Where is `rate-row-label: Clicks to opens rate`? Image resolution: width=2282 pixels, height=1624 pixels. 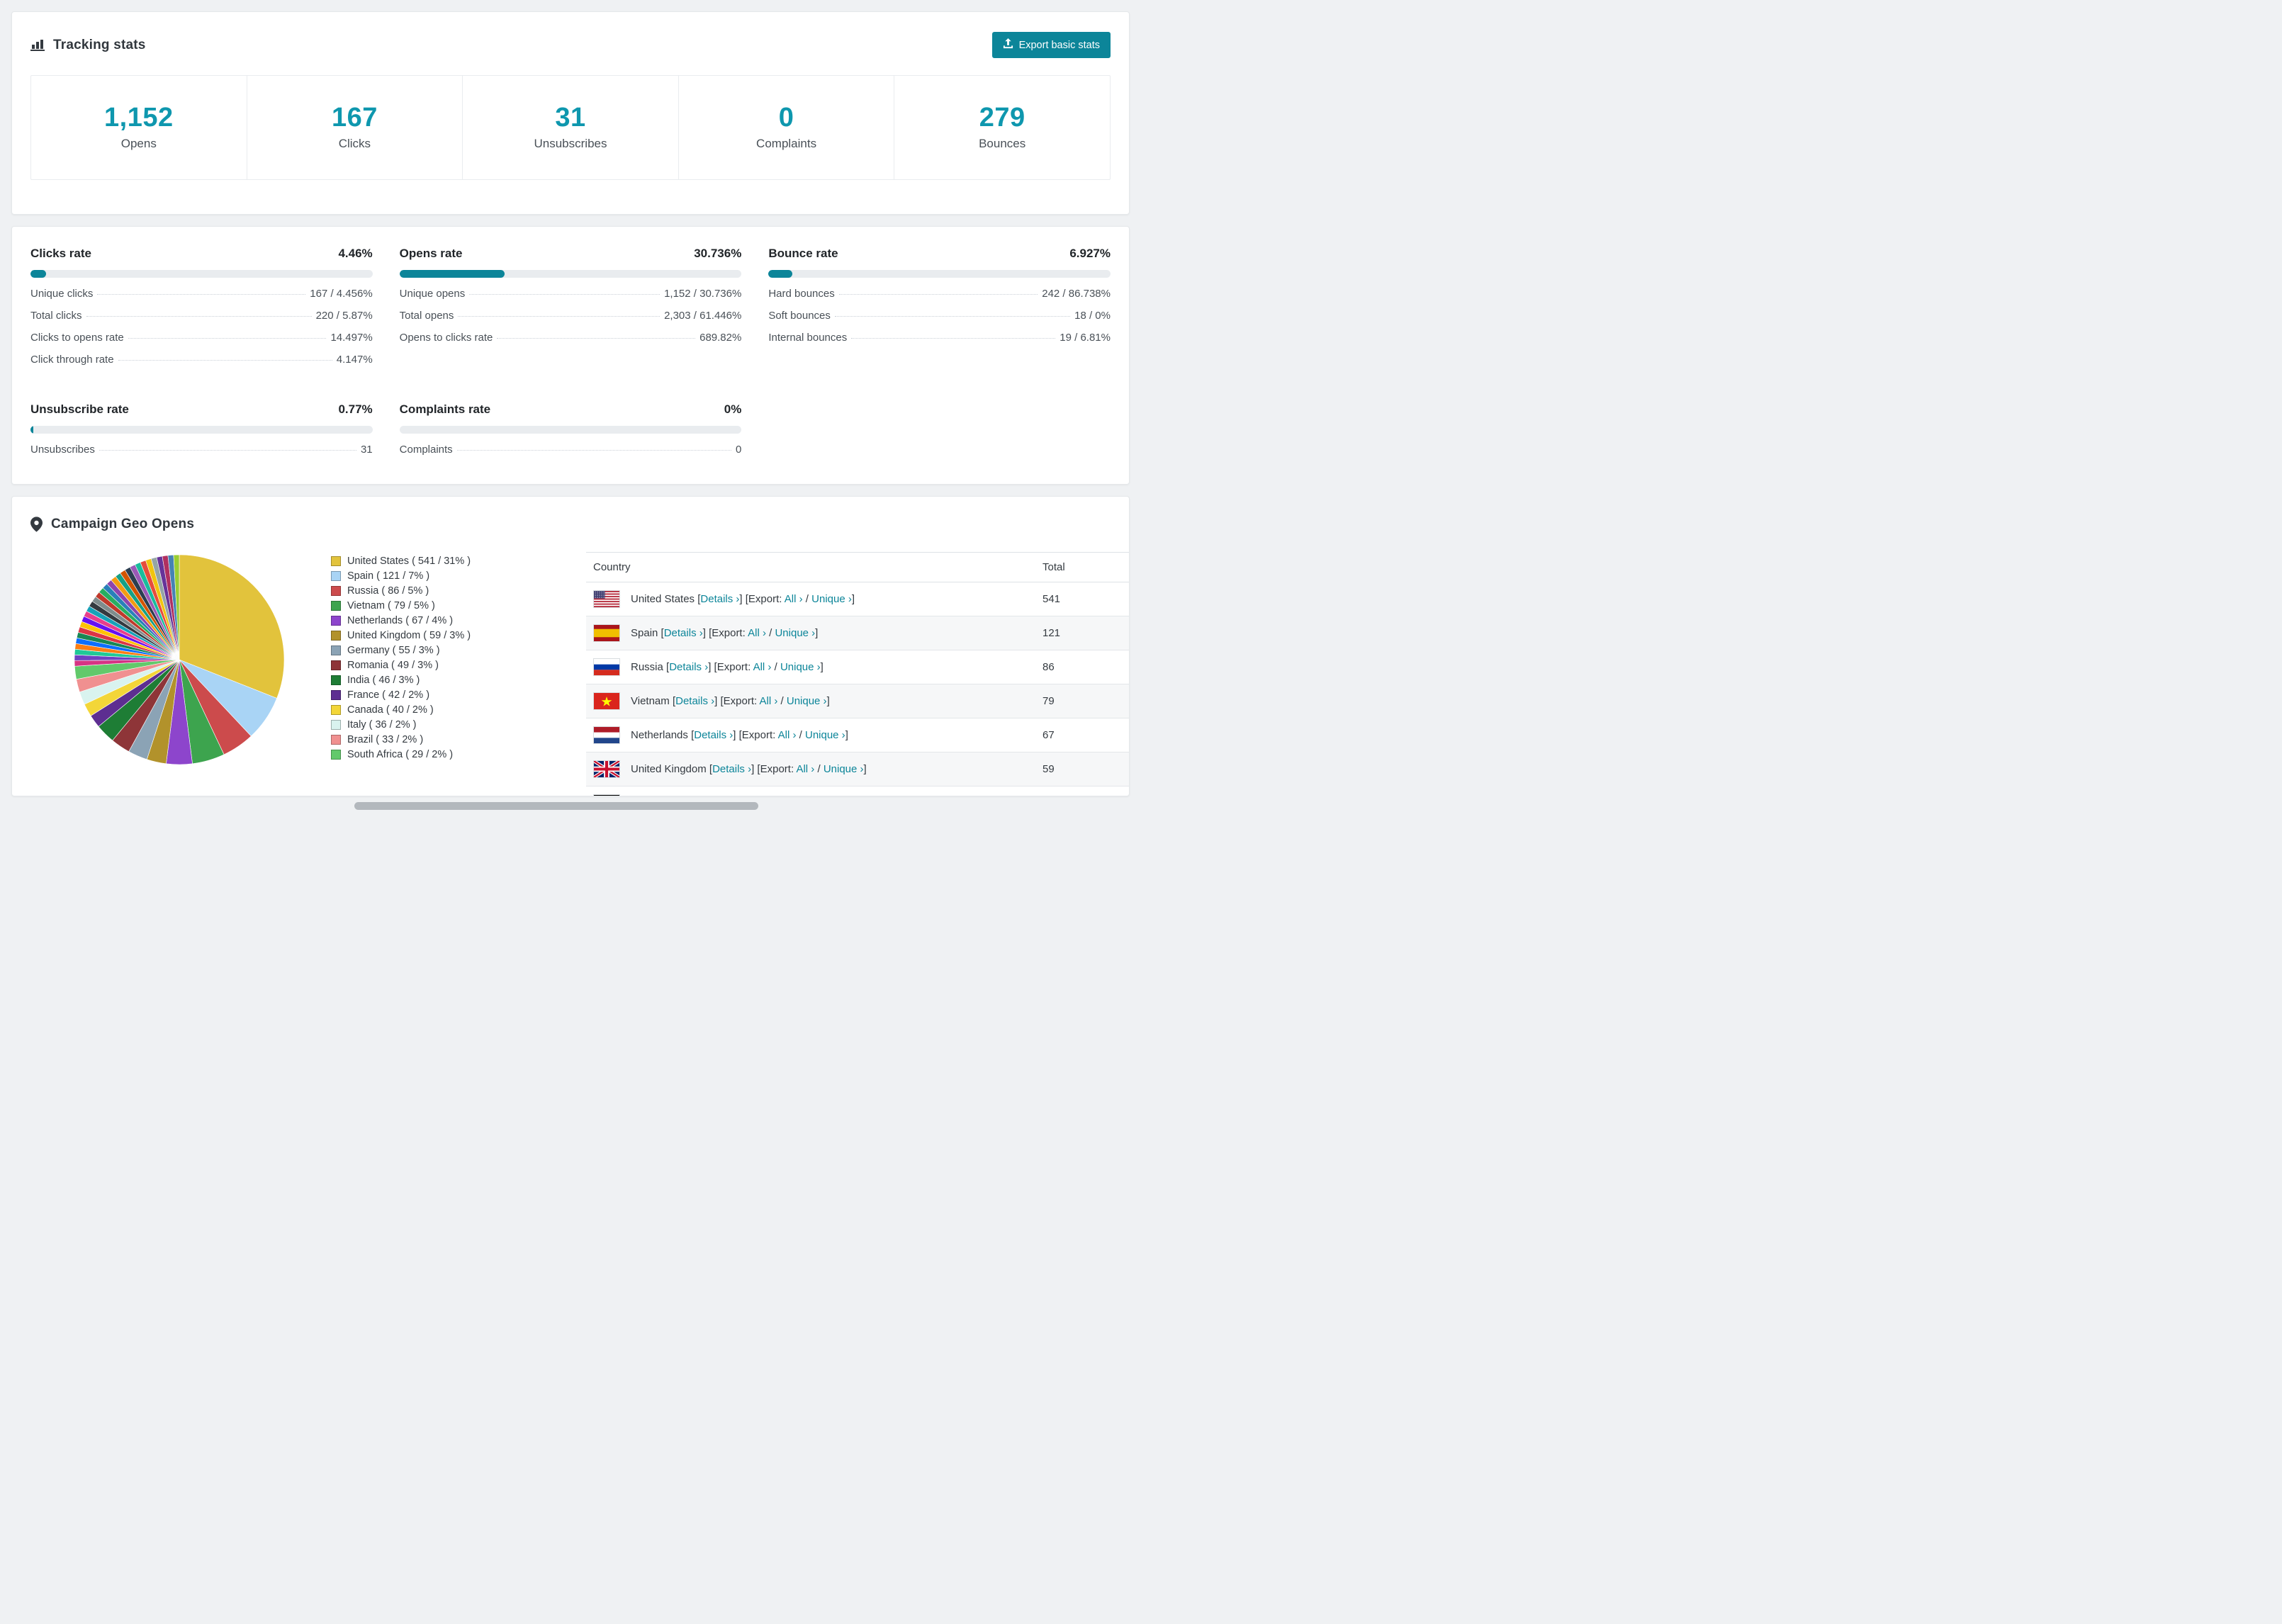 rate-row-label: Clicks to opens rate is located at coordinates (77, 338).